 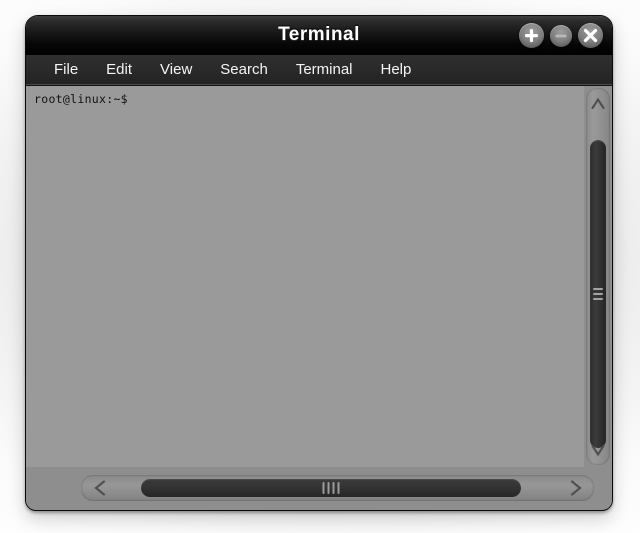 What do you see at coordinates (66, 70) in the screenshot?
I see `menu-item-file: File` at bounding box center [66, 70].